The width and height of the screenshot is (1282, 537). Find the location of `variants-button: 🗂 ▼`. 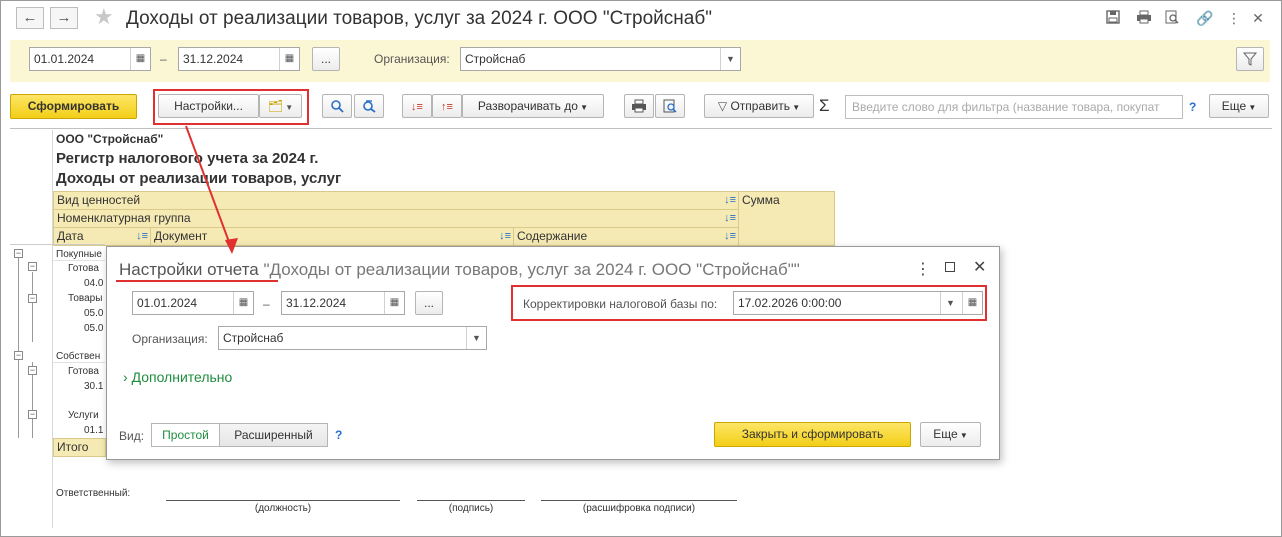

variants-button: 🗂 ▼ is located at coordinates (280, 106).